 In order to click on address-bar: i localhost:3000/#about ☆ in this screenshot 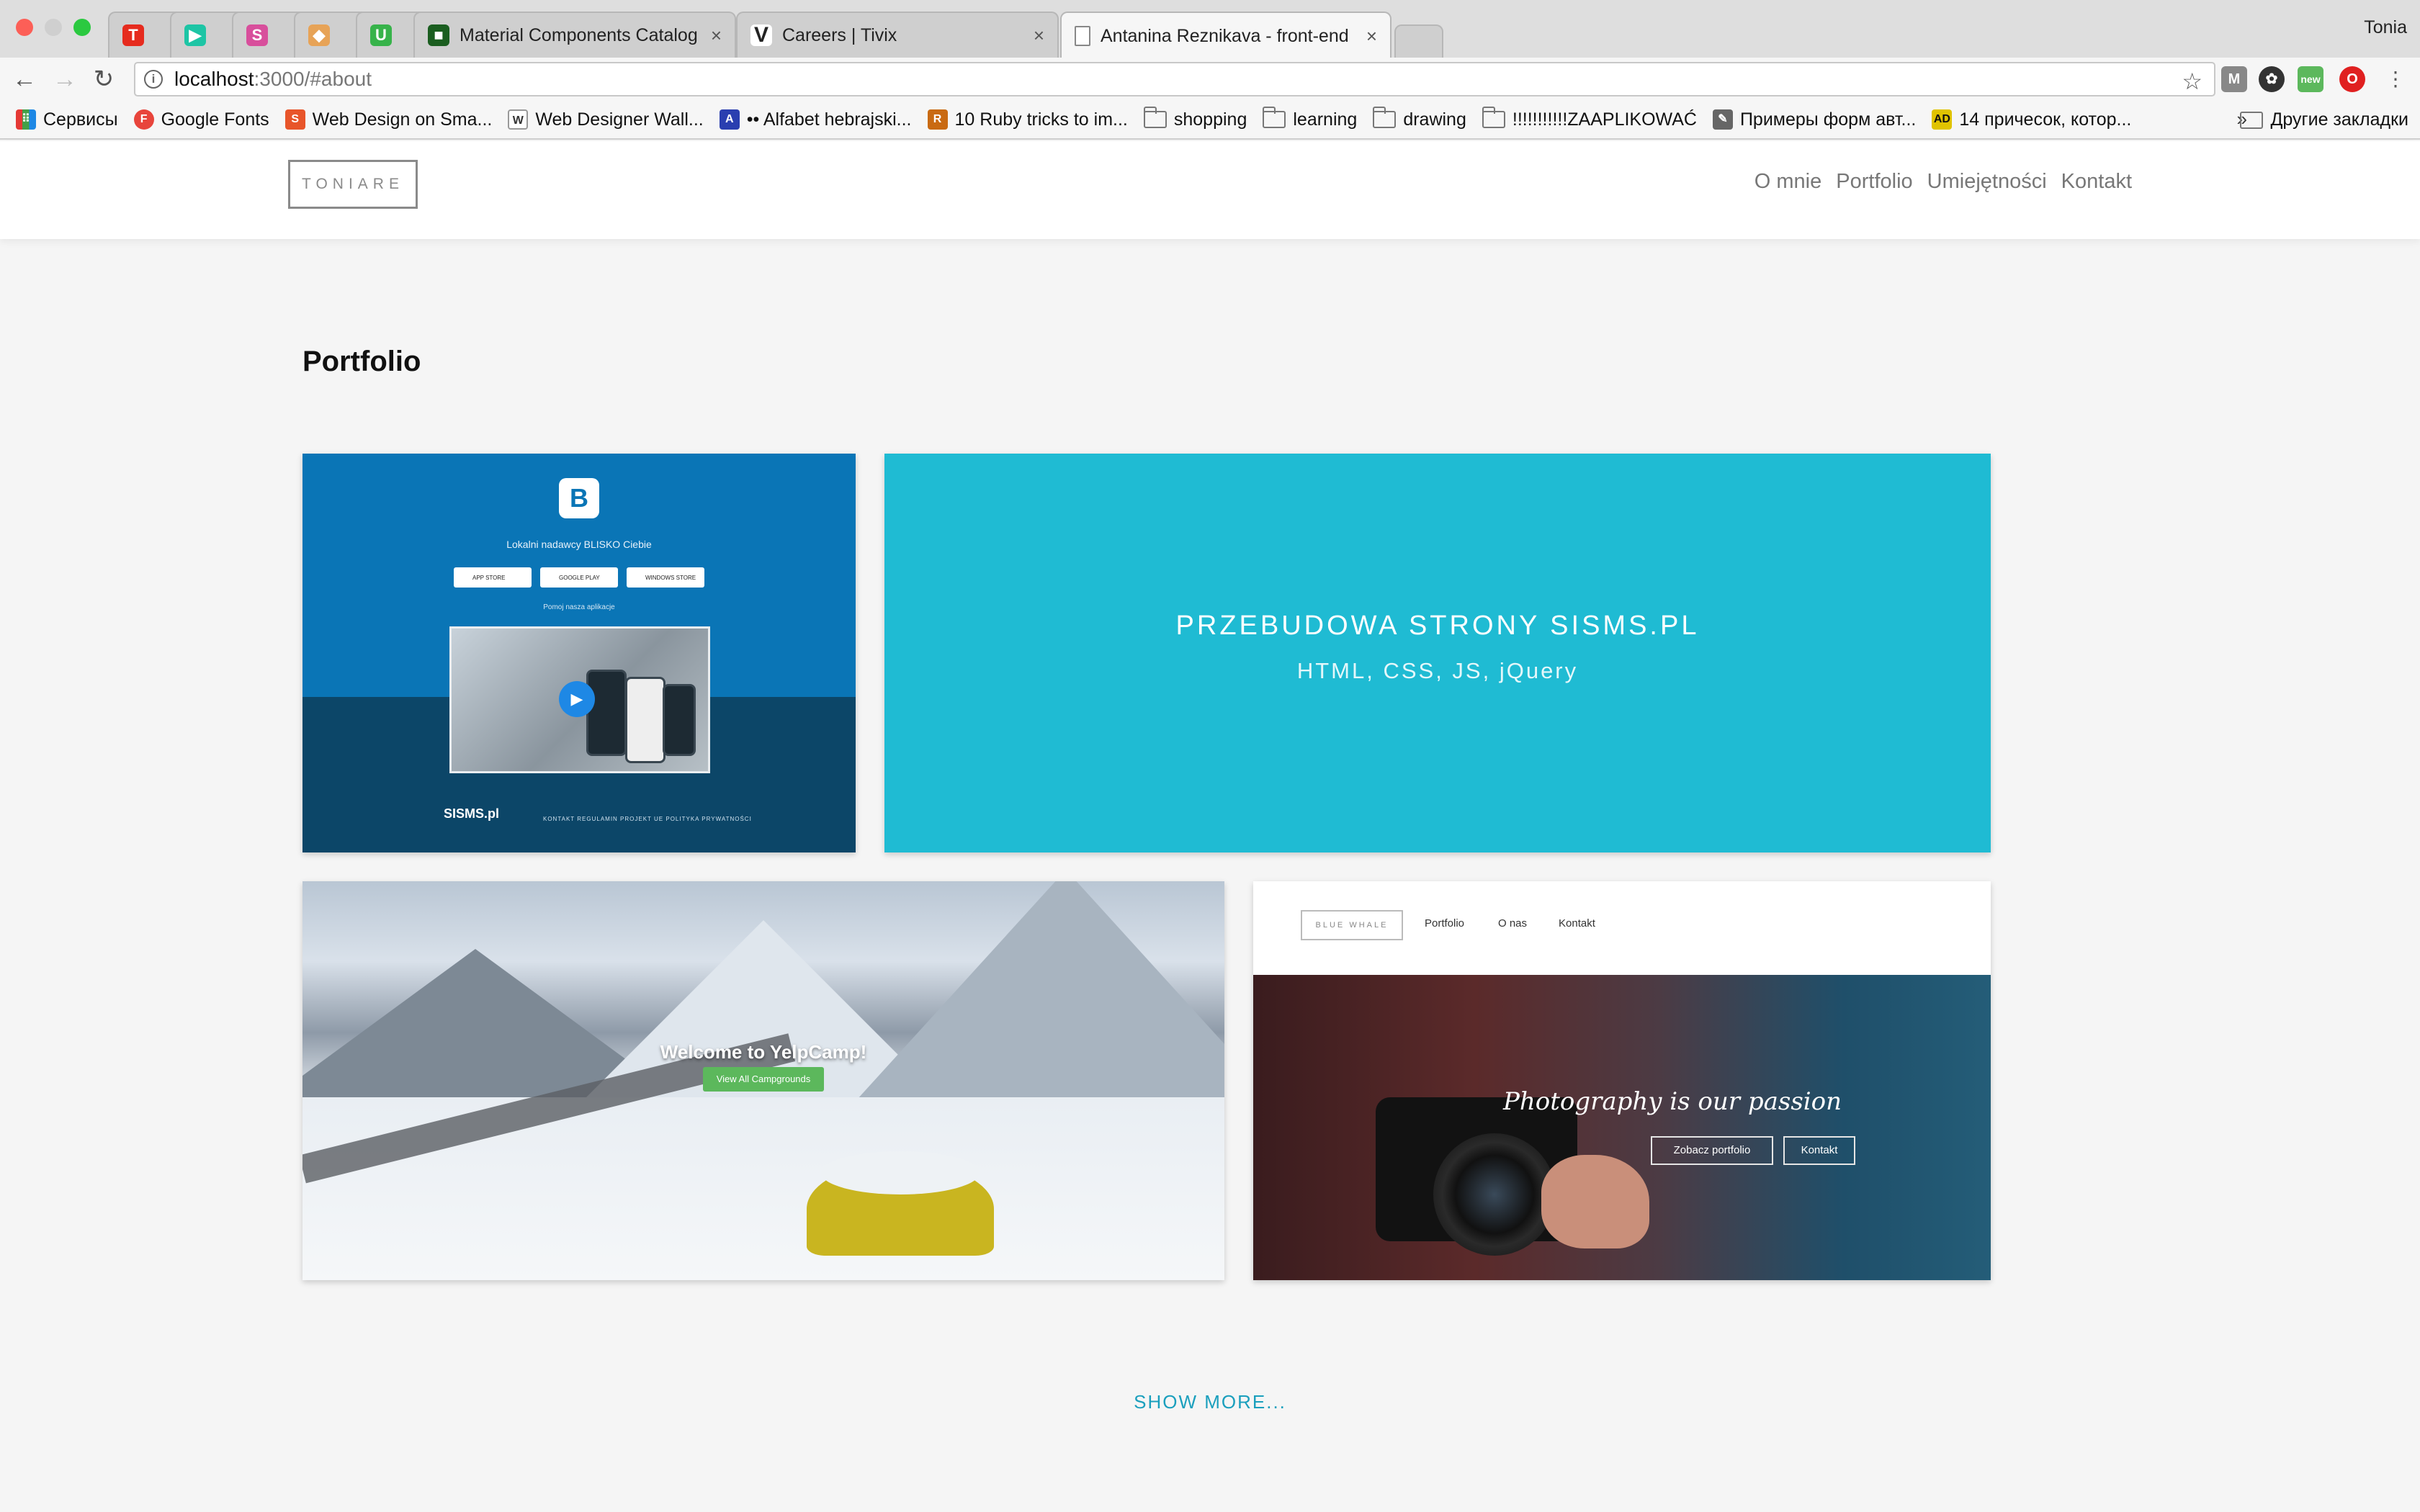, I will do `click(1174, 79)`.